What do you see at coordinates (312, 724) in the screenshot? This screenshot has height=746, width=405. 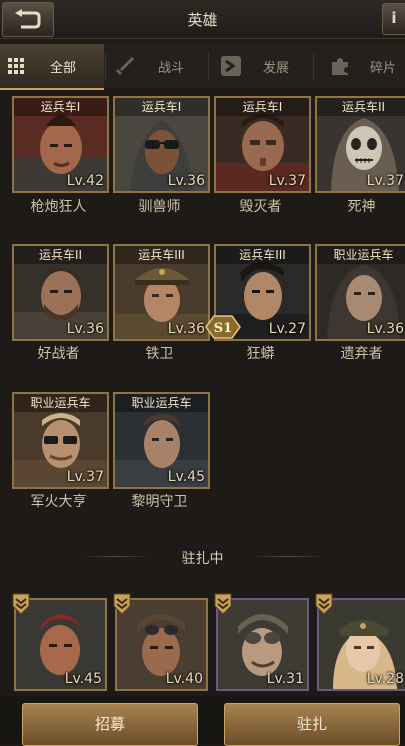 I see `garrison-button: 驻扎` at bounding box center [312, 724].